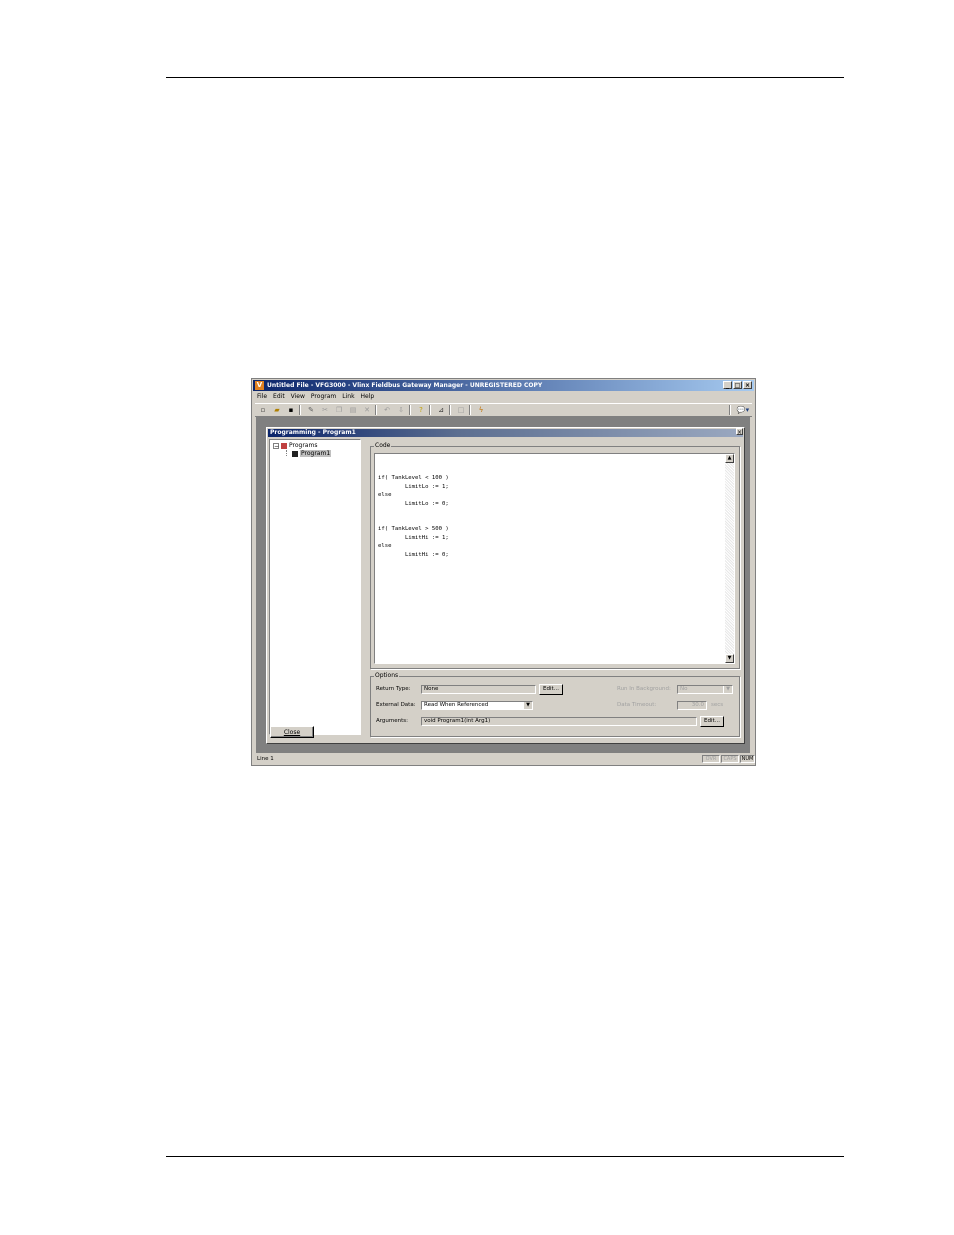 Image resolution: width=954 pixels, height=1235 pixels. Describe the element at coordinates (505, 1156) in the screenshot. I see `footer-rule` at that location.